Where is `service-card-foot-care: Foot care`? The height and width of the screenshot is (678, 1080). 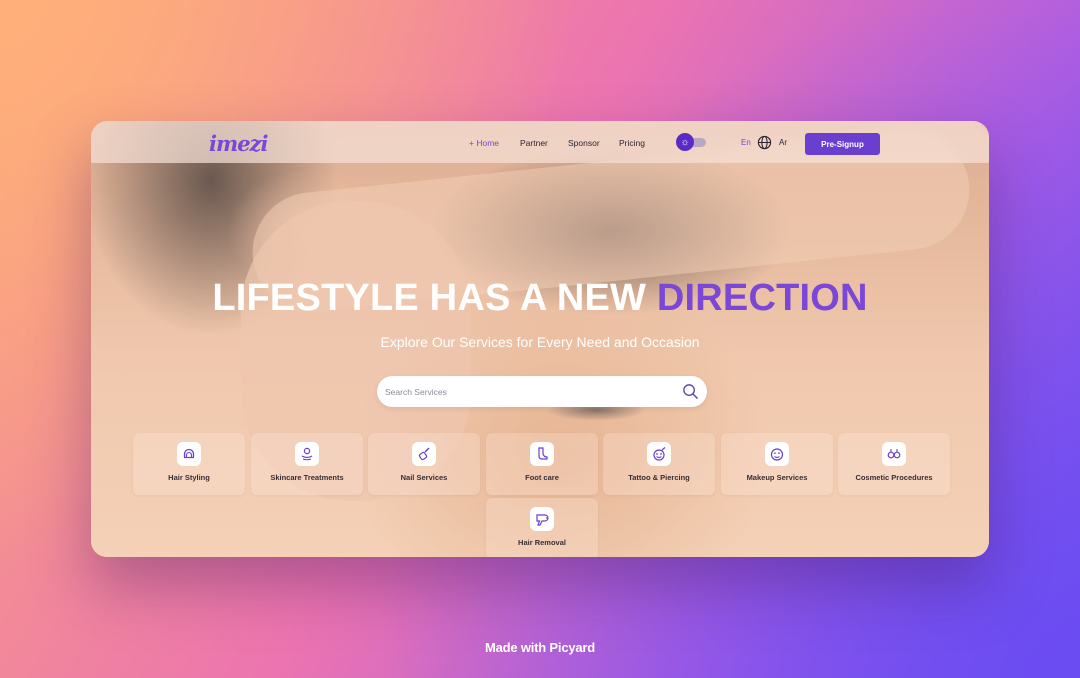 service-card-foot-care: Foot care is located at coordinates (542, 464).